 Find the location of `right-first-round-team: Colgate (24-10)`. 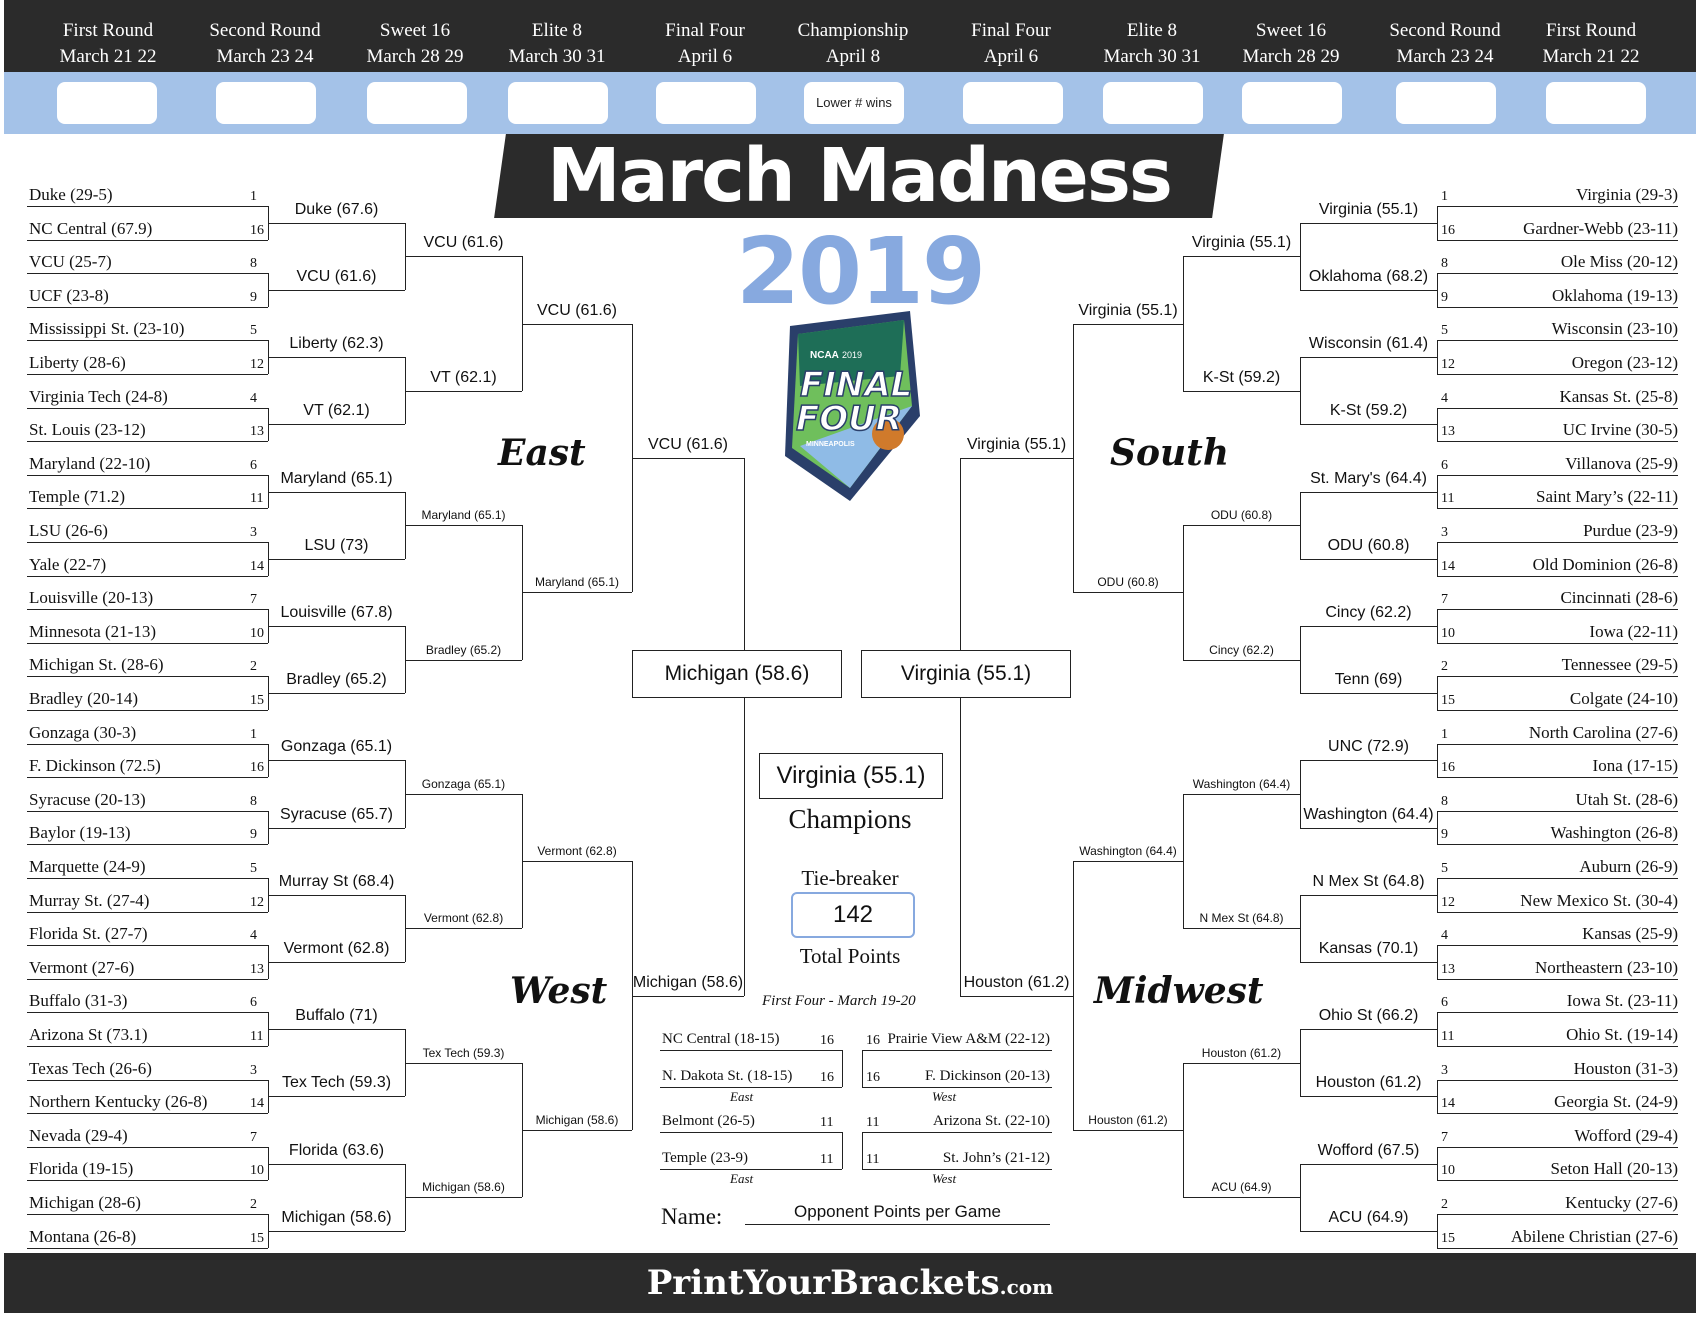

right-first-round-team: Colgate (24-10) is located at coordinates (1624, 699).